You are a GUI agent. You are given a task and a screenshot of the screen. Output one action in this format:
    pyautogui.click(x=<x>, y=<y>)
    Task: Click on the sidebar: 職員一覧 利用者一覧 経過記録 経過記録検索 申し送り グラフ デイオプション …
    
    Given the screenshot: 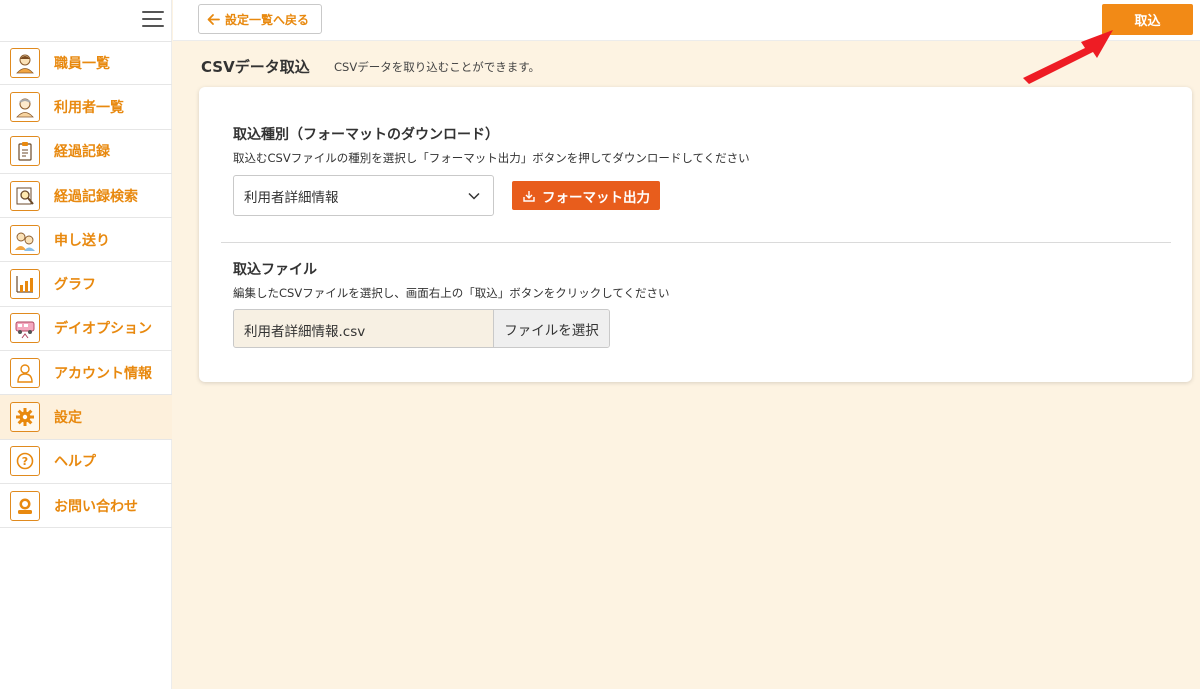 What is the action you would take?
    pyautogui.click(x=86, y=344)
    